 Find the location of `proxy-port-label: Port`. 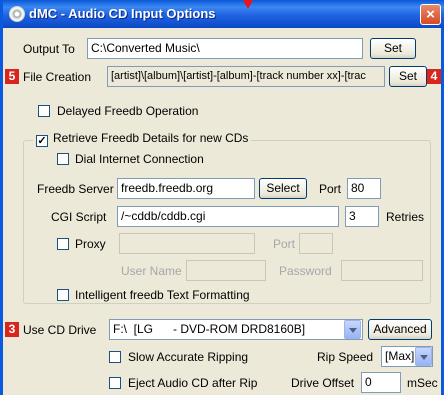

proxy-port-label: Port is located at coordinates (284, 244).